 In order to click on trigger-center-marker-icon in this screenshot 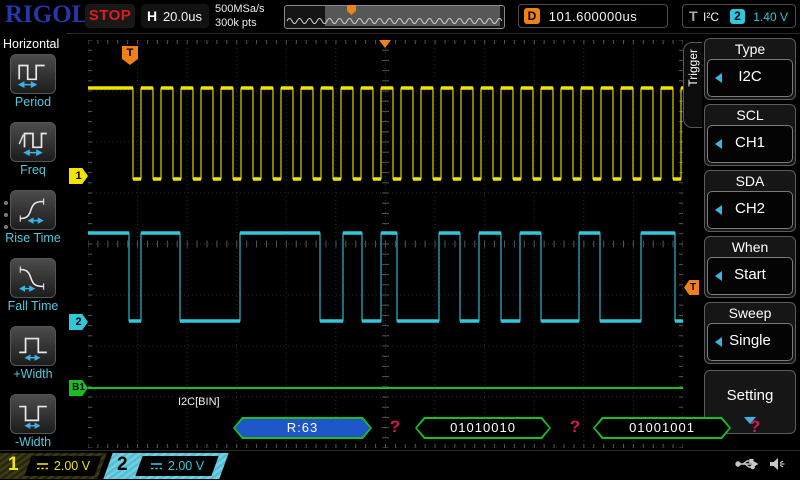, I will do `click(385, 44)`.